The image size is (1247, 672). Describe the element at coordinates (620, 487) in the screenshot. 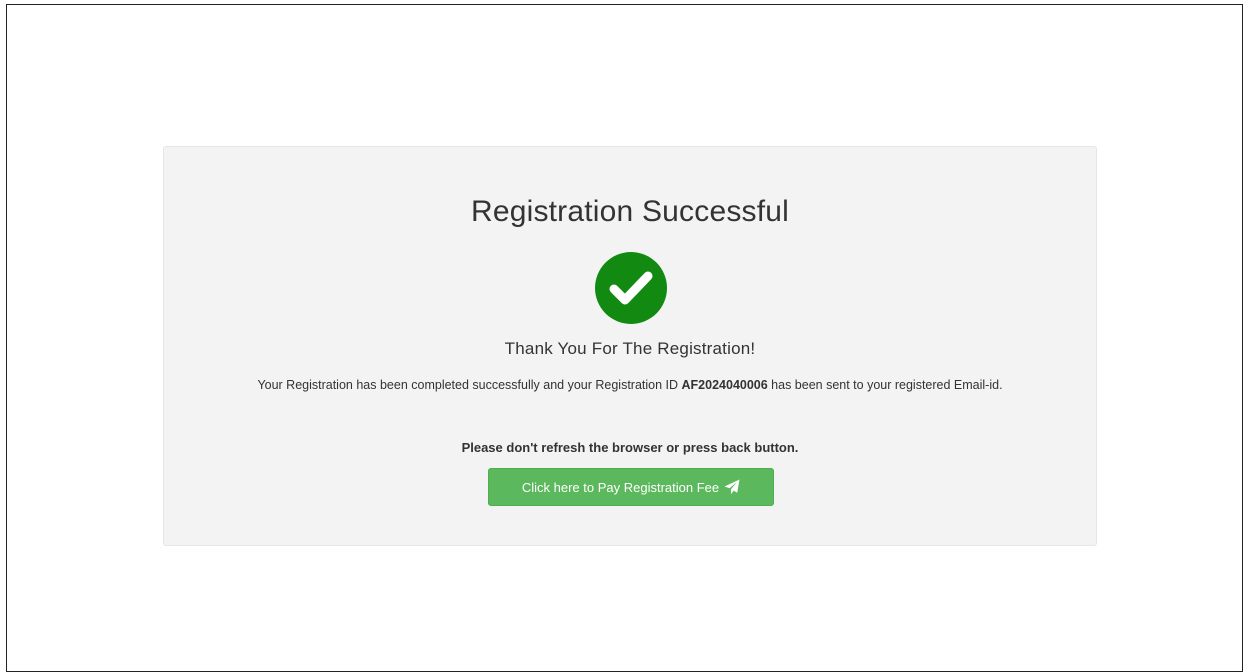

I see `pay-button-label: Click here to Pay Registration Fee` at that location.